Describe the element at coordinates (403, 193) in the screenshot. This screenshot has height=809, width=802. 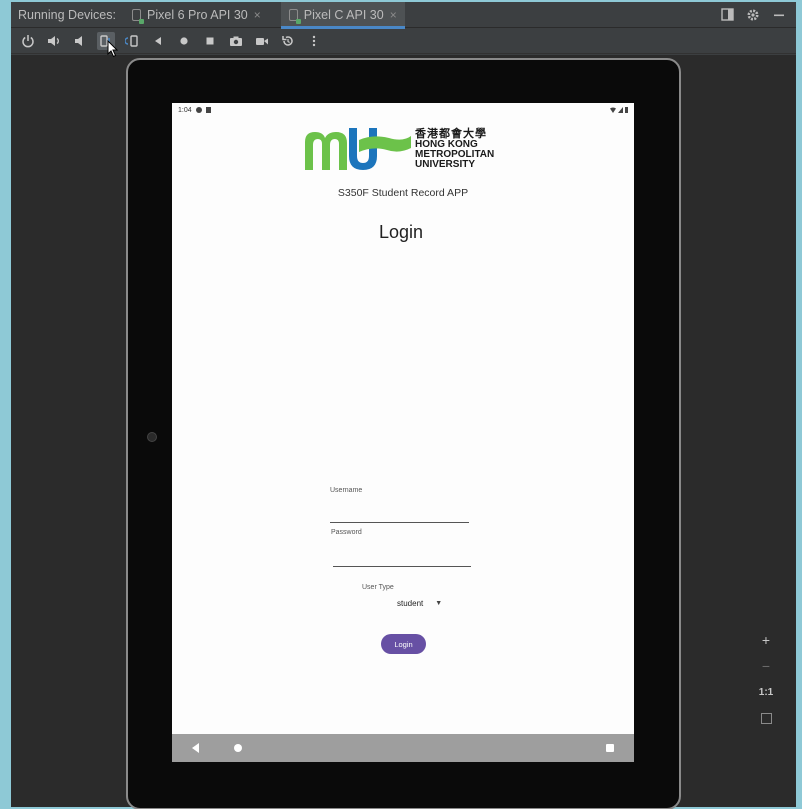
I see `app-subtitle: S350F Student Record APP` at that location.